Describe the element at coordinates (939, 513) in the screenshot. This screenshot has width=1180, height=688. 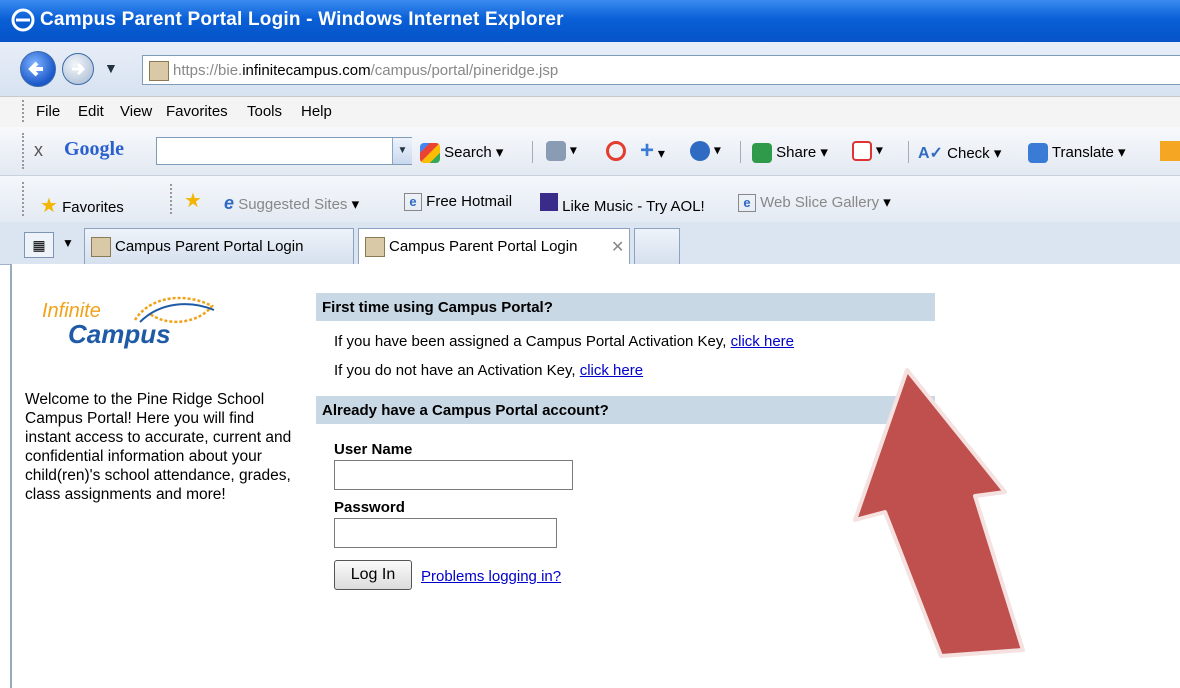
I see `annotation-arrow-icon` at that location.